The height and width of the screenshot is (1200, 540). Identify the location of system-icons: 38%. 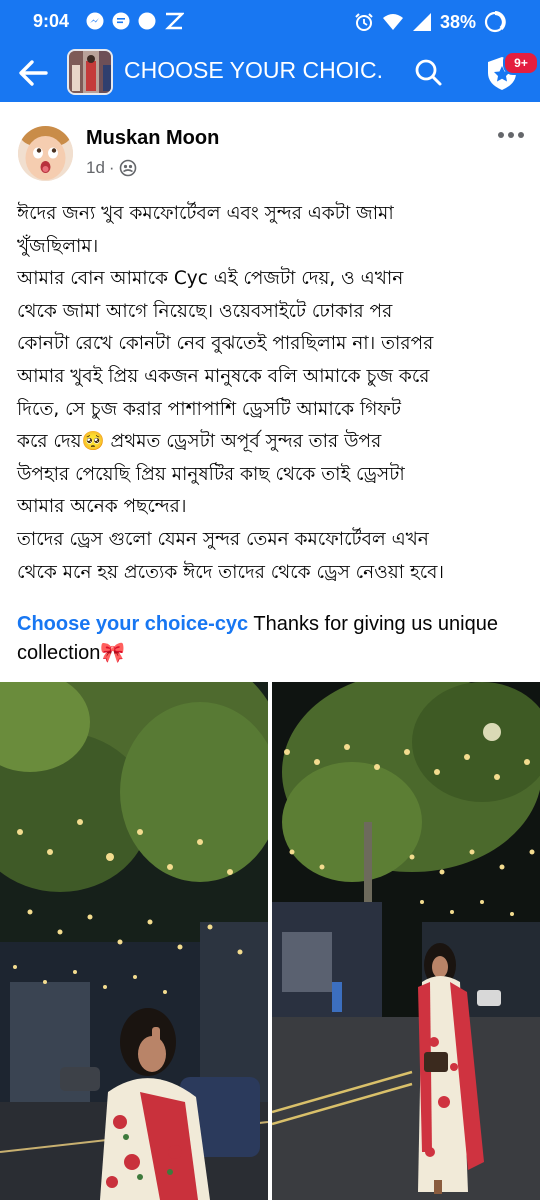
(430, 22).